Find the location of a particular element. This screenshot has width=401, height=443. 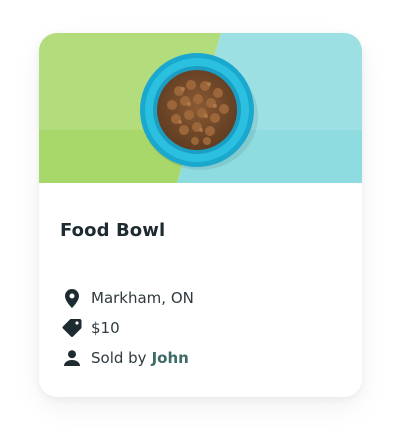

price-row: $10 is located at coordinates (91, 328).